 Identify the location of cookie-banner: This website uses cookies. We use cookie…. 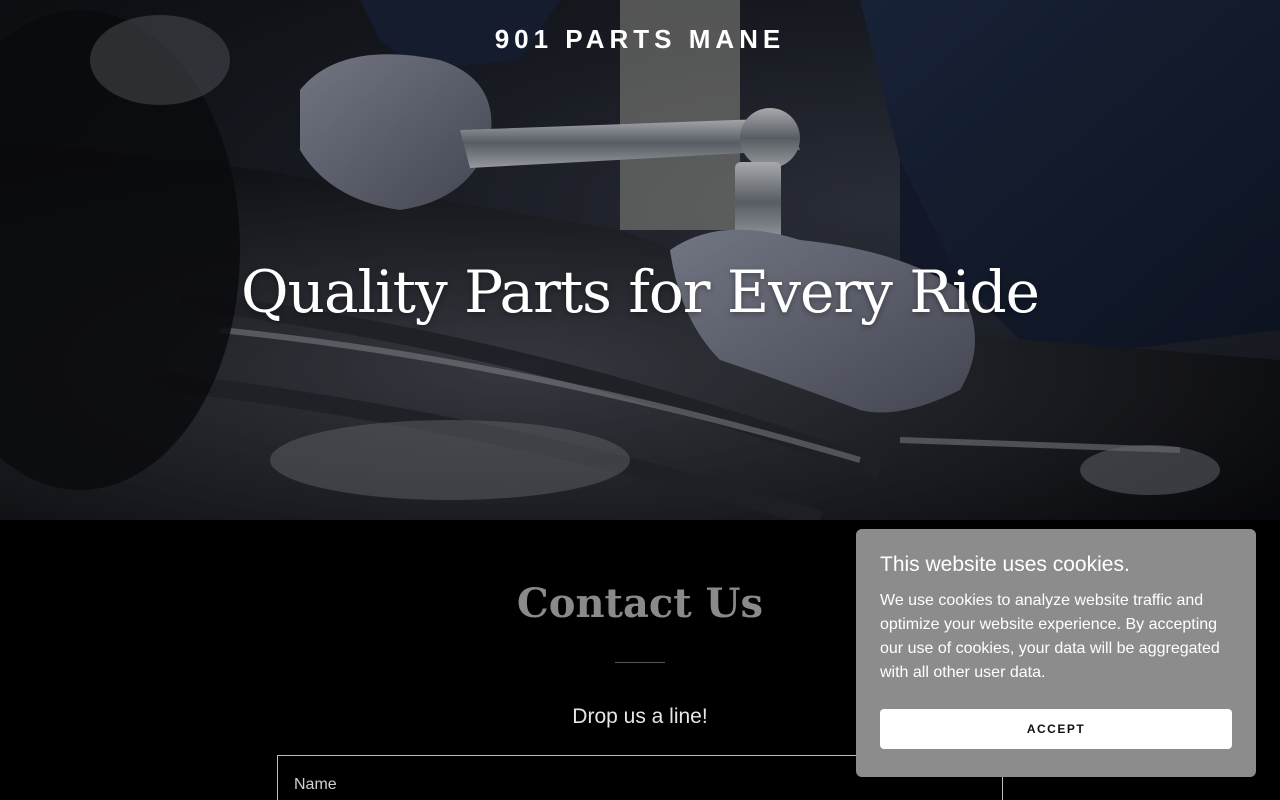
(1056, 653).